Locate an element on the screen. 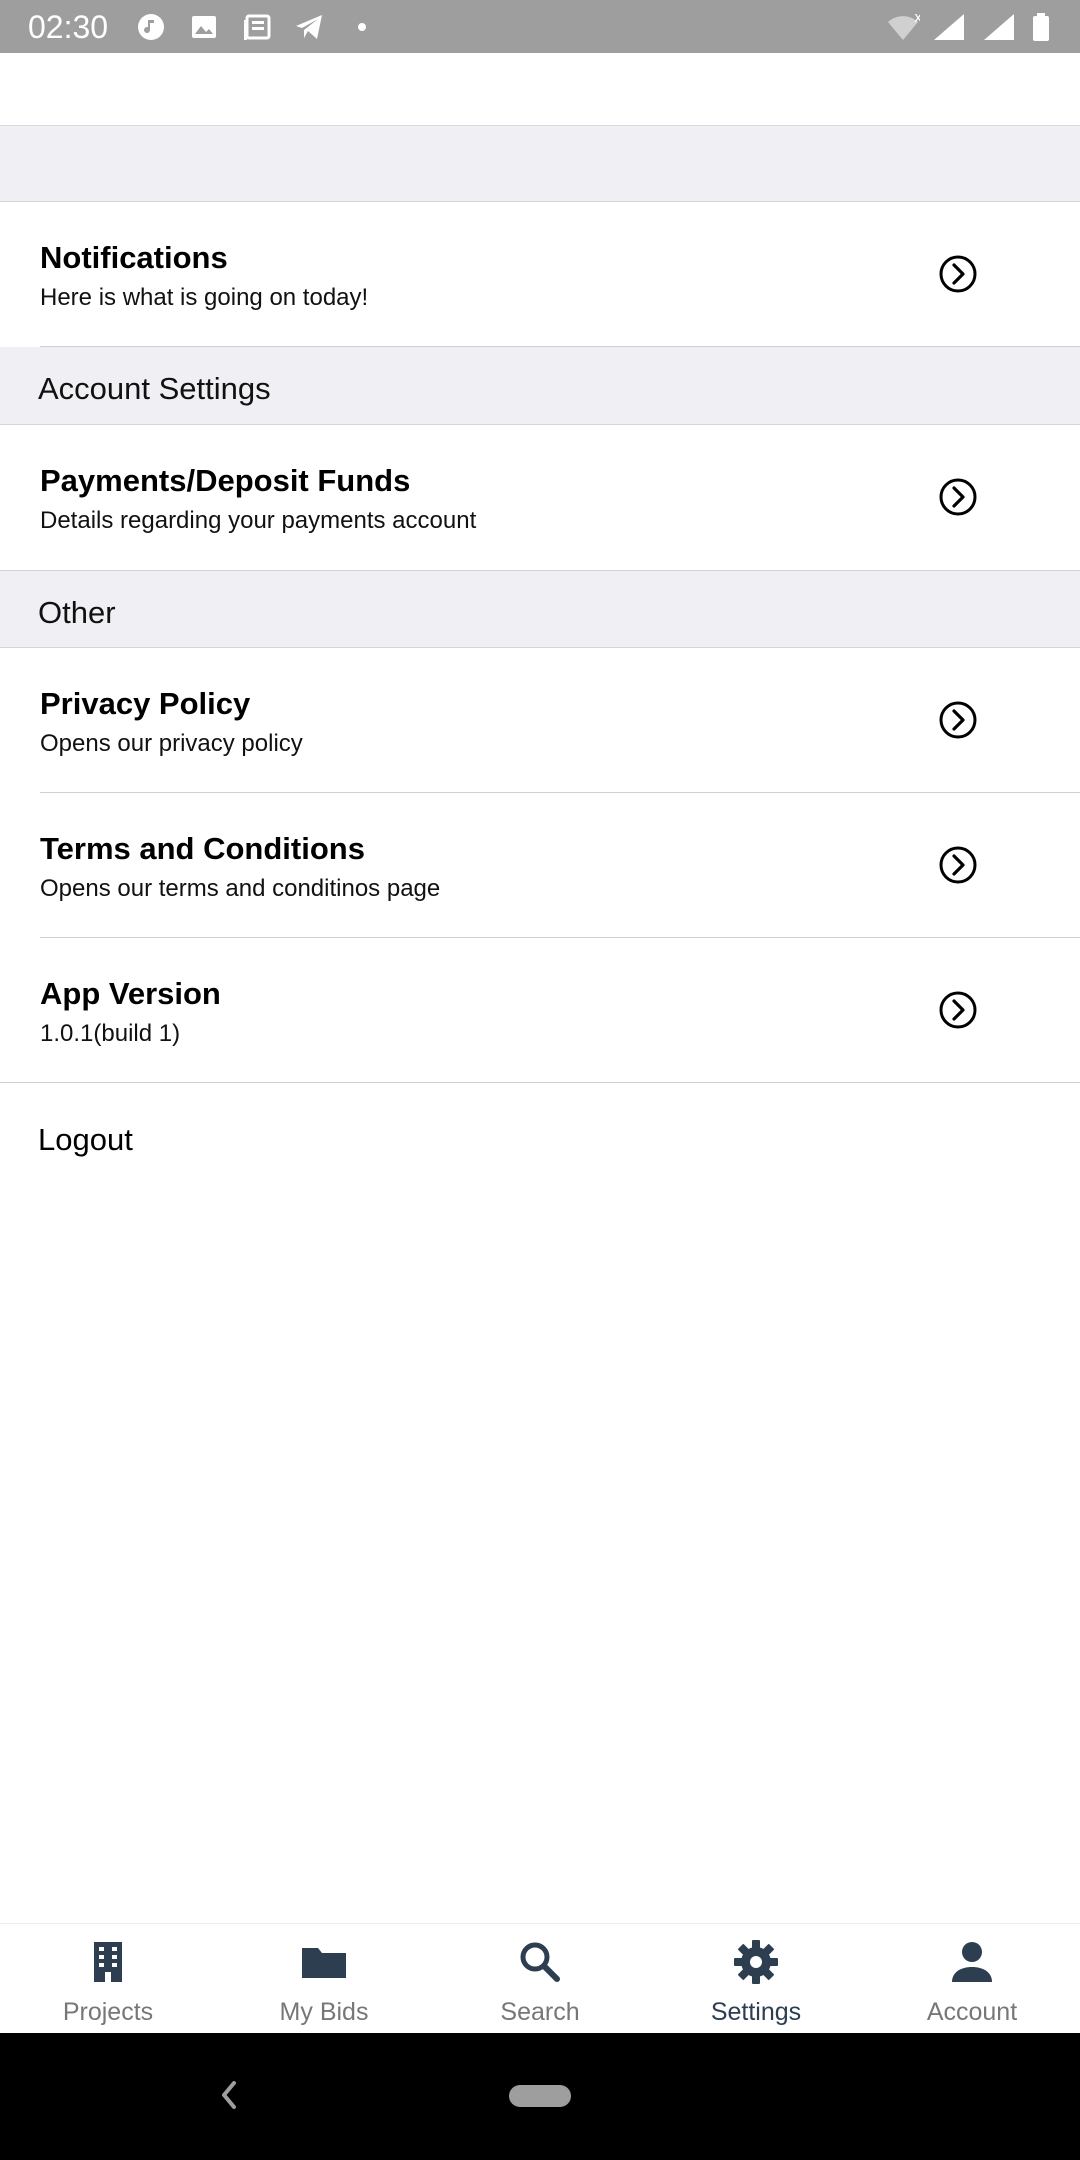 This screenshot has width=1080, height=2160. row-title: Privacy Policy is located at coordinates (145, 703).